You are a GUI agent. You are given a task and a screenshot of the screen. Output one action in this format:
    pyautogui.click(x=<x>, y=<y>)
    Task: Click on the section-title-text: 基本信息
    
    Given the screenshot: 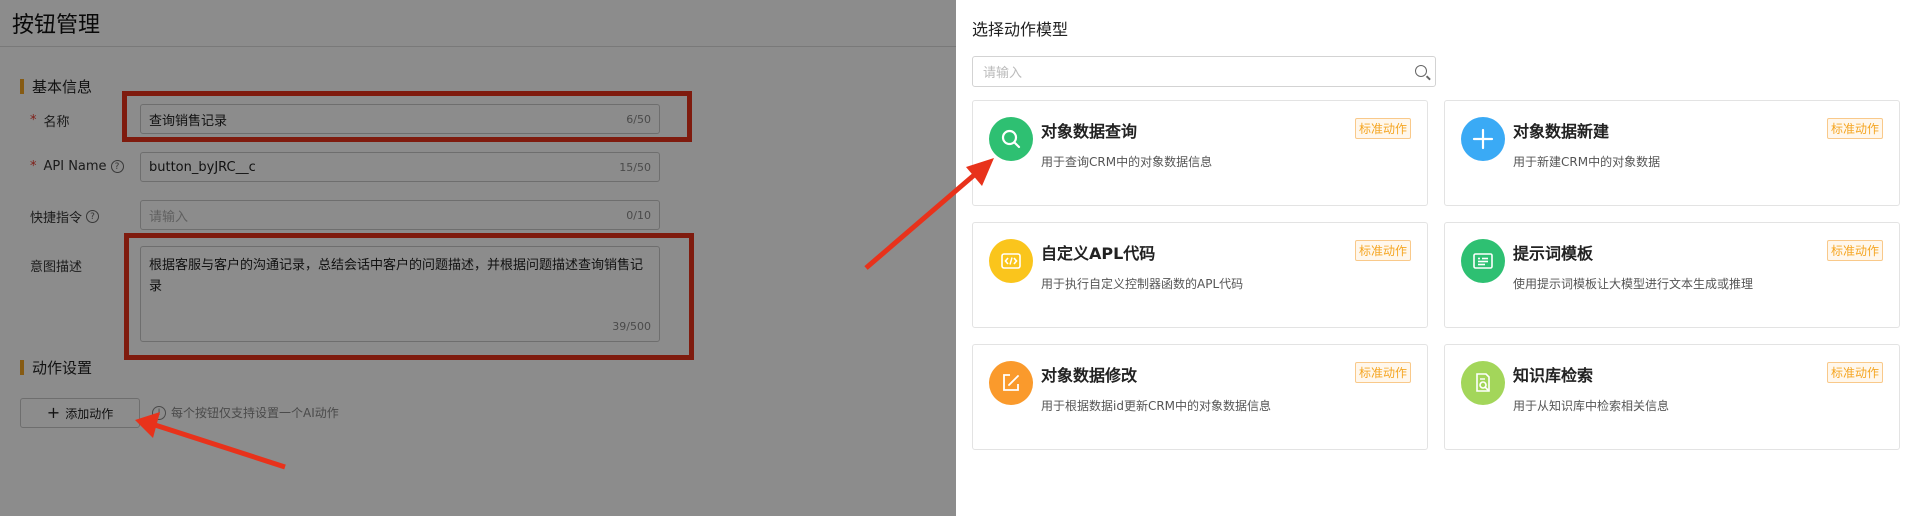 What is the action you would take?
    pyautogui.click(x=62, y=87)
    